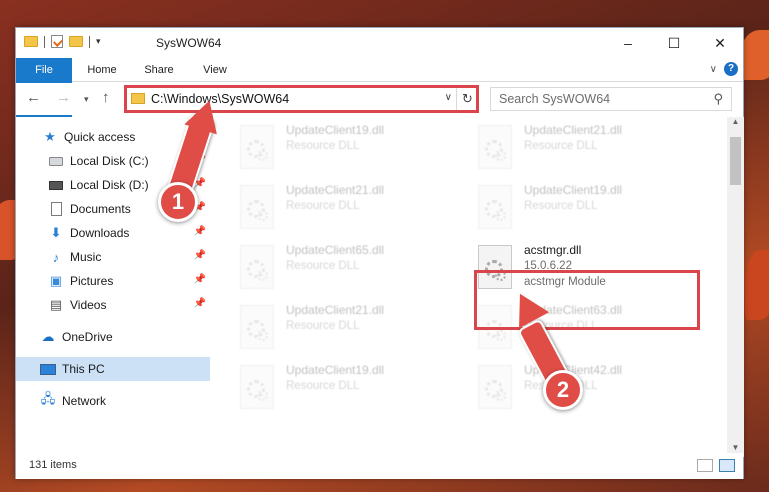 The image size is (769, 492). Describe the element at coordinates (109, 161) in the screenshot. I see `sidebar-item-label: Local Disk (C:)` at that location.